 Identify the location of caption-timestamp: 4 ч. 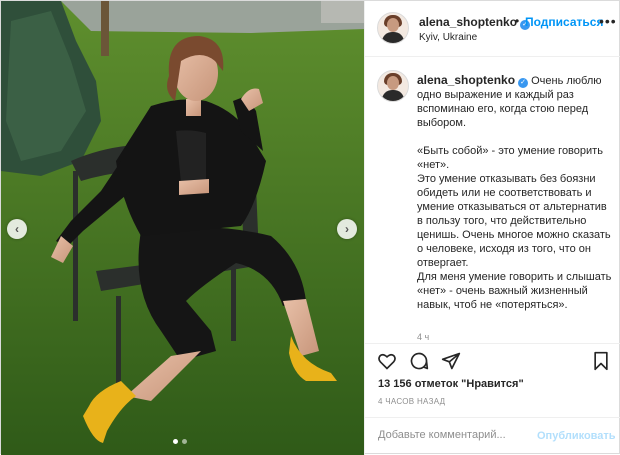
(423, 337).